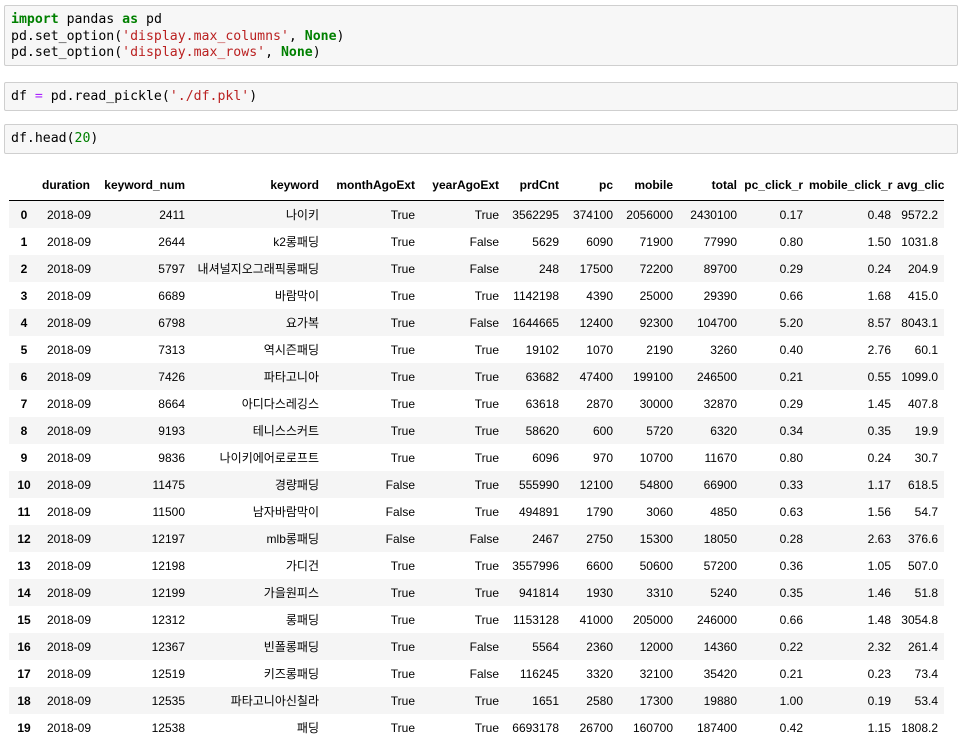 This screenshot has width=958, height=745. I want to click on table-cell: 0.28, so click(791, 538).